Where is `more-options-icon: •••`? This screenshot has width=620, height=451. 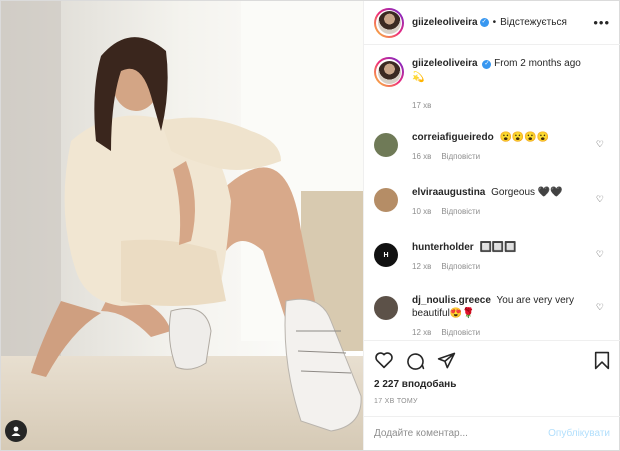 more-options-icon: ••• is located at coordinates (601, 22).